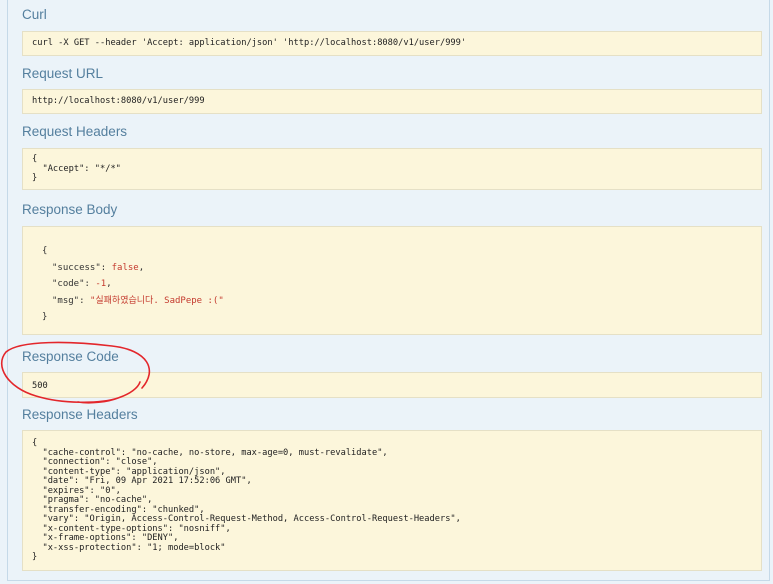 This screenshot has height=584, width=773. Describe the element at coordinates (138, 300) in the screenshot. I see `json-field-msg: "msg": "실패하였습니다. SadPepe :("` at that location.